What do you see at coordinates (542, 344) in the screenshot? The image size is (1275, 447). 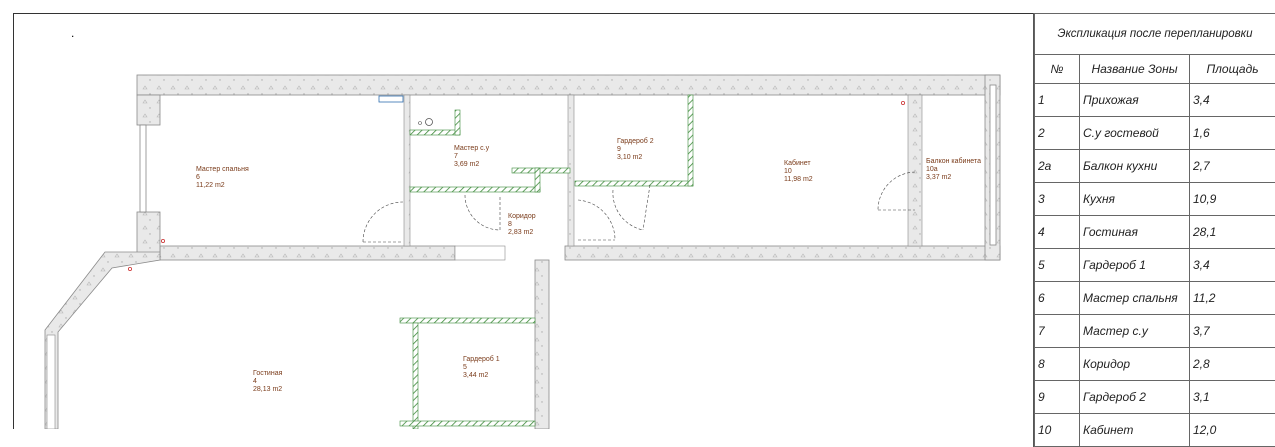 I see `wall-center-vertical` at bounding box center [542, 344].